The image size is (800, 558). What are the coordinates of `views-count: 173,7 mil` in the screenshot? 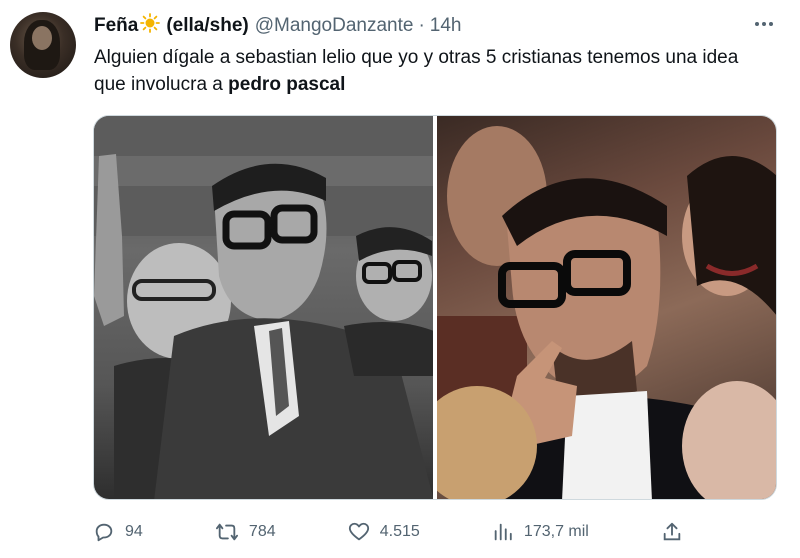 It's located at (556, 531).